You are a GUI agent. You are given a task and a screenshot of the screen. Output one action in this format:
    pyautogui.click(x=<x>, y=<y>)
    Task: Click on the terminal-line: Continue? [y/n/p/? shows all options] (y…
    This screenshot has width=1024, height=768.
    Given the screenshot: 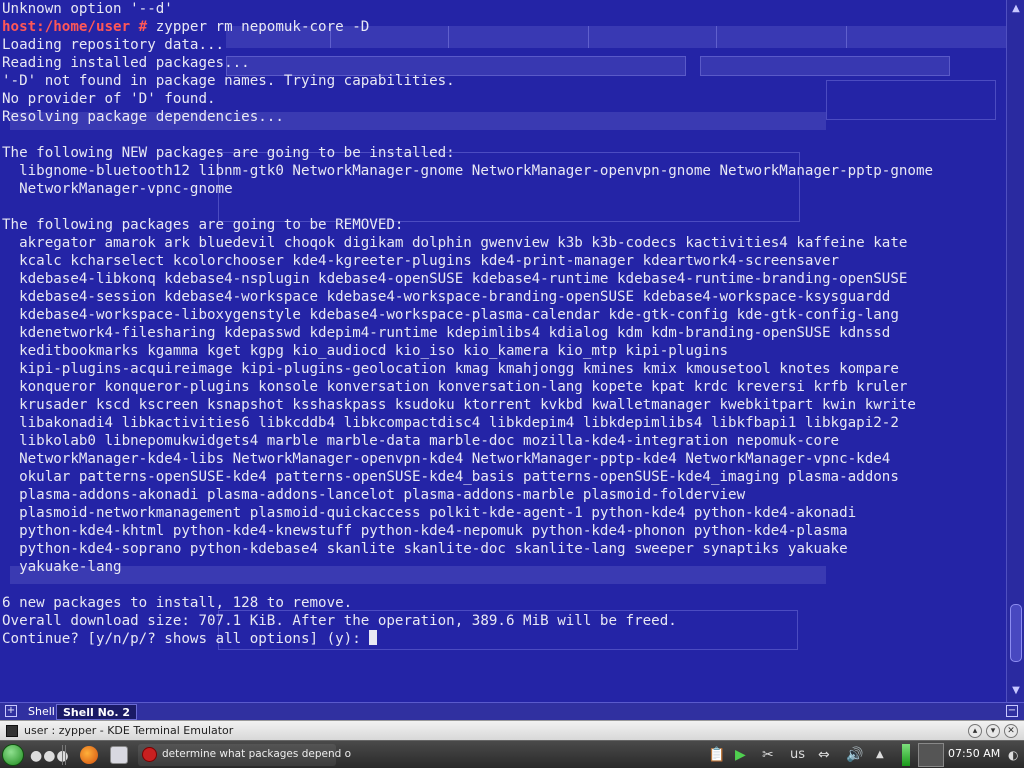 What is the action you would take?
    pyautogui.click(x=502, y=639)
    